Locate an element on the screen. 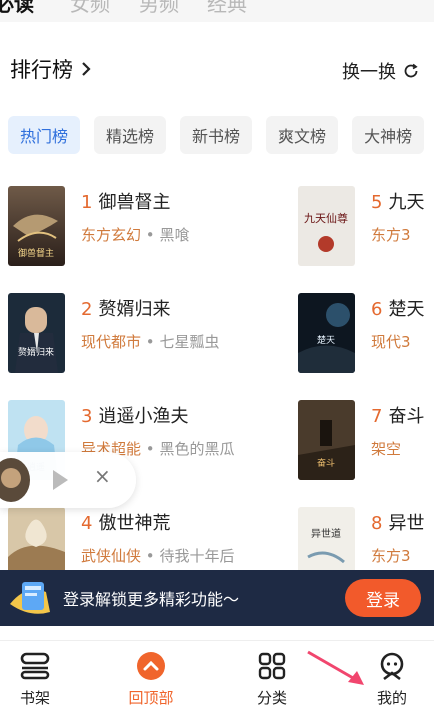 The image size is (434, 714). swap-label: 换一换 is located at coordinates (369, 72).